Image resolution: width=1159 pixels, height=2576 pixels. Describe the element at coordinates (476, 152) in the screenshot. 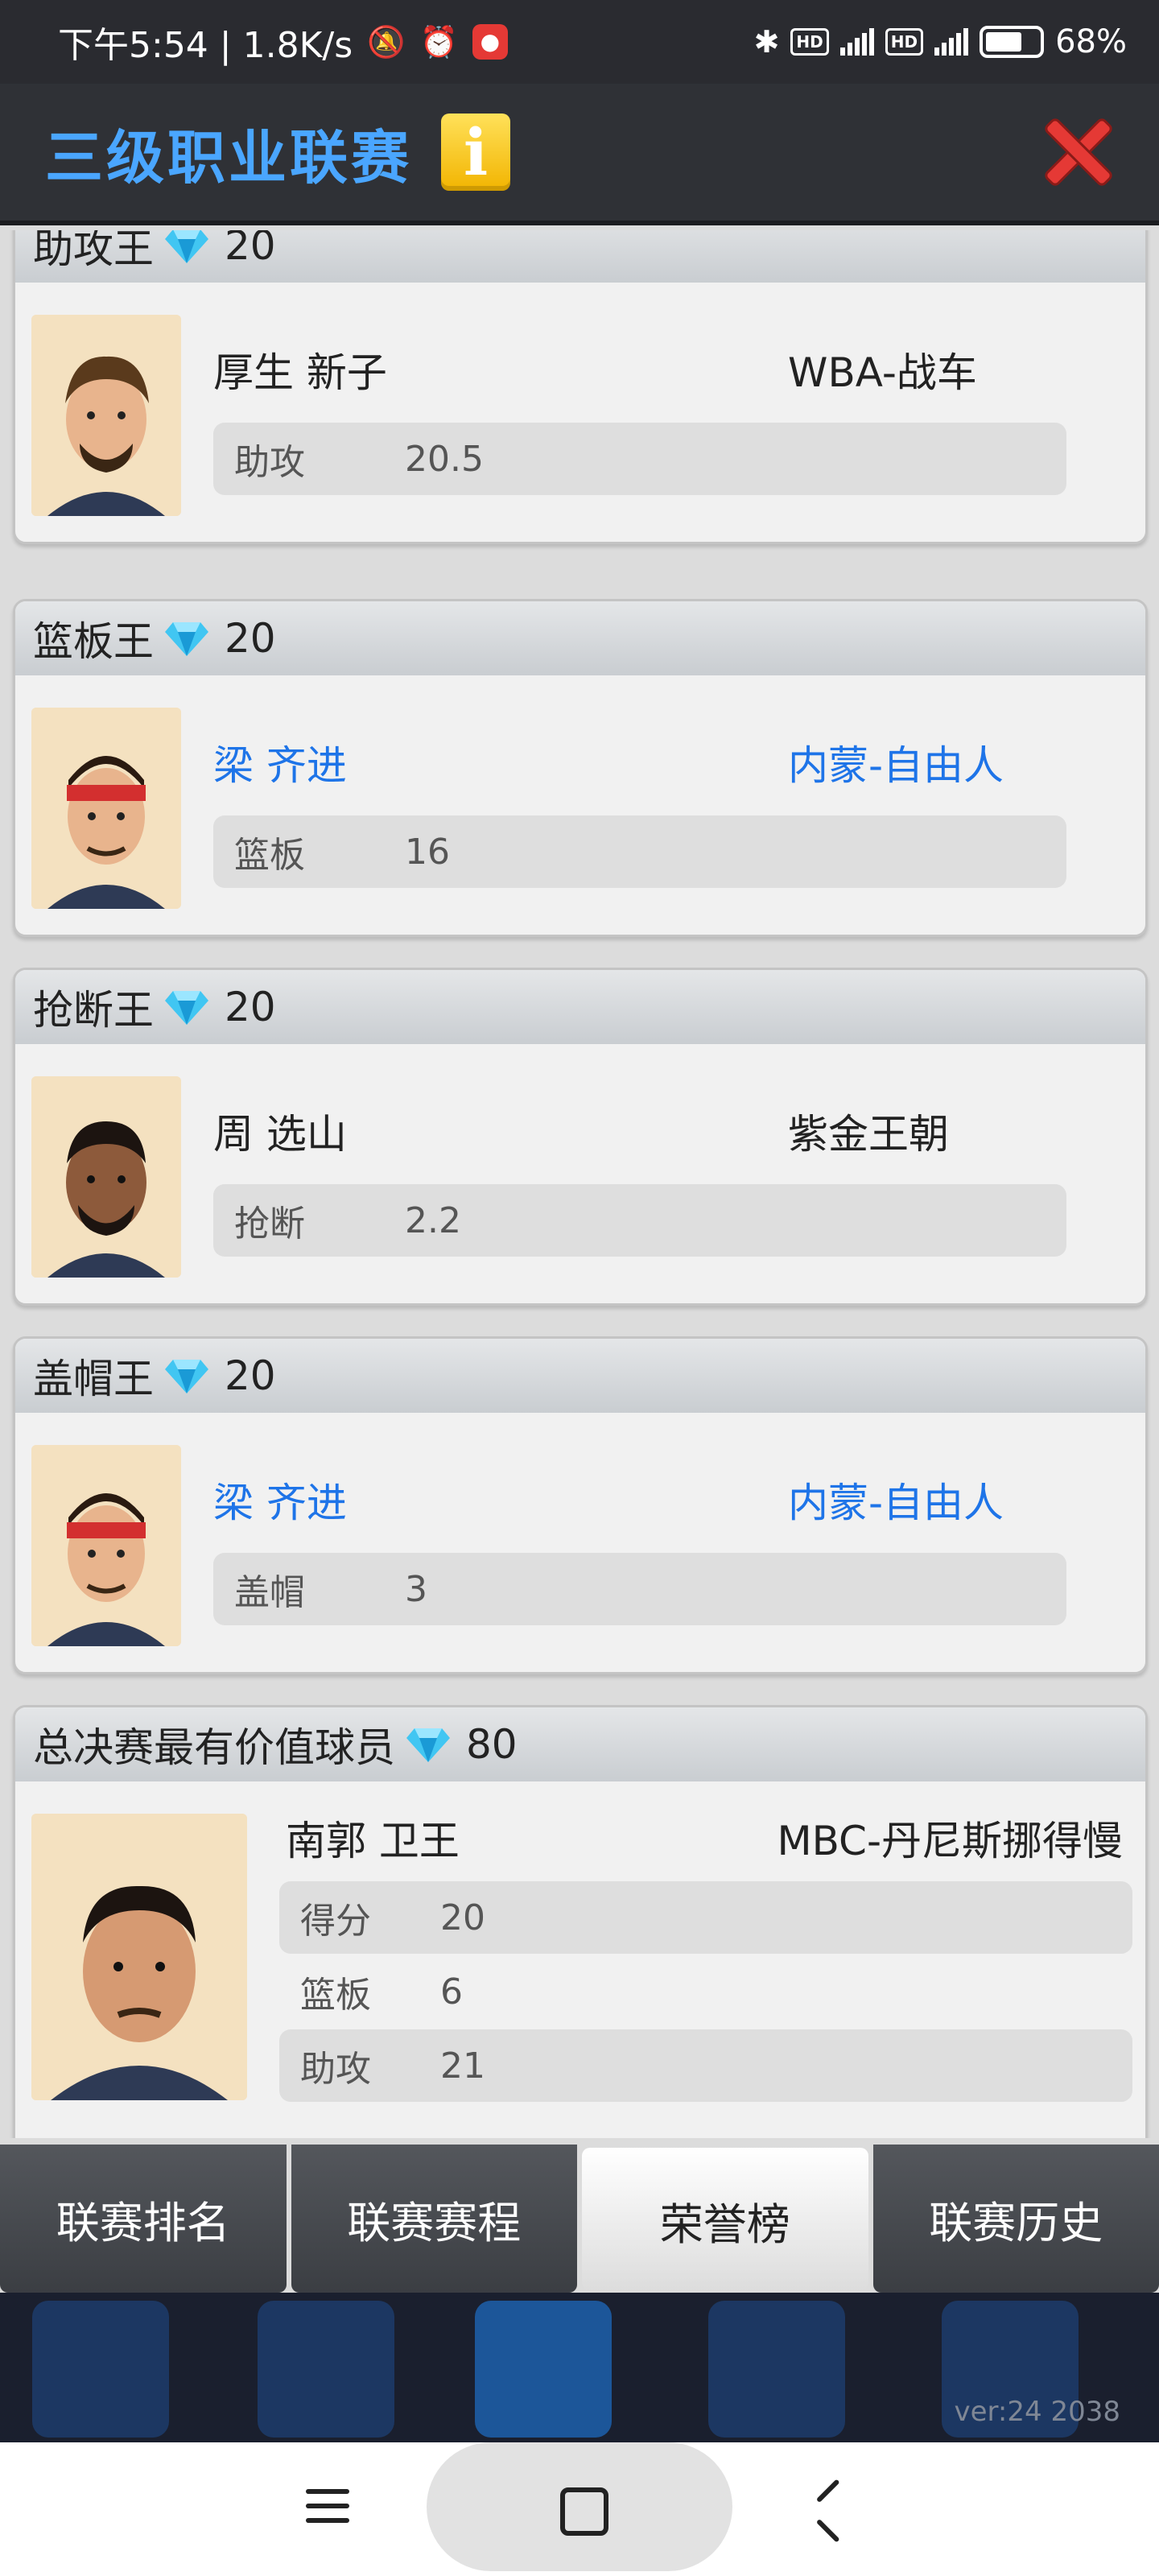

I see `info-button: i` at that location.